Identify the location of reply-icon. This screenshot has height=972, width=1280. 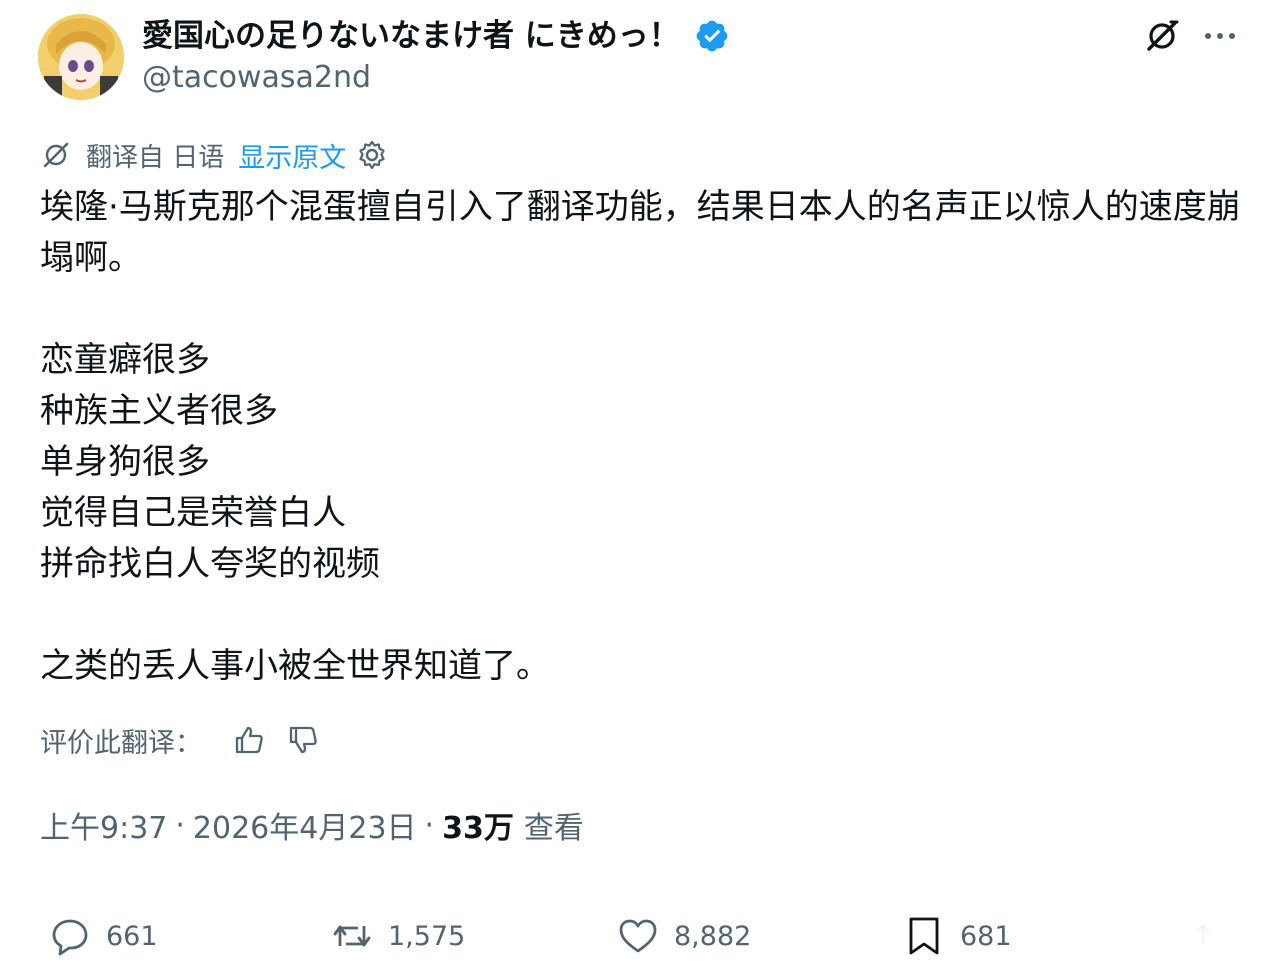
(70, 937).